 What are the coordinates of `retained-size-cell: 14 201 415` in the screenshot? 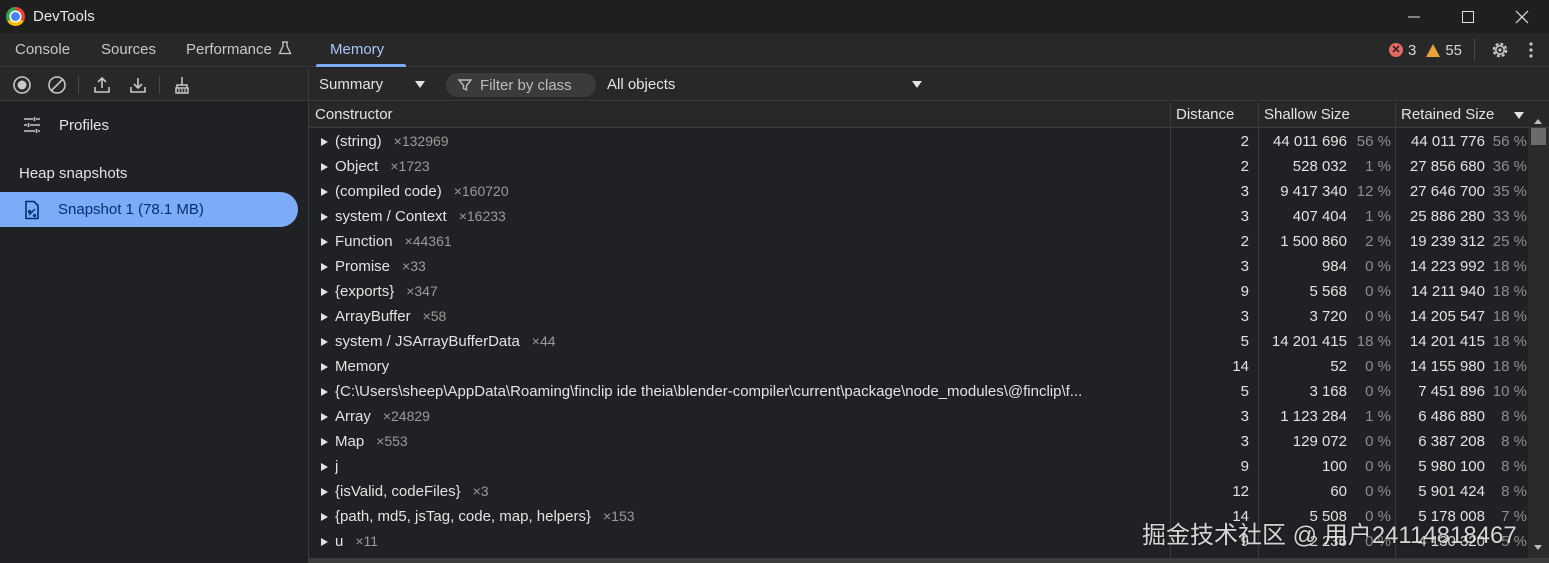 It's located at (1447, 341).